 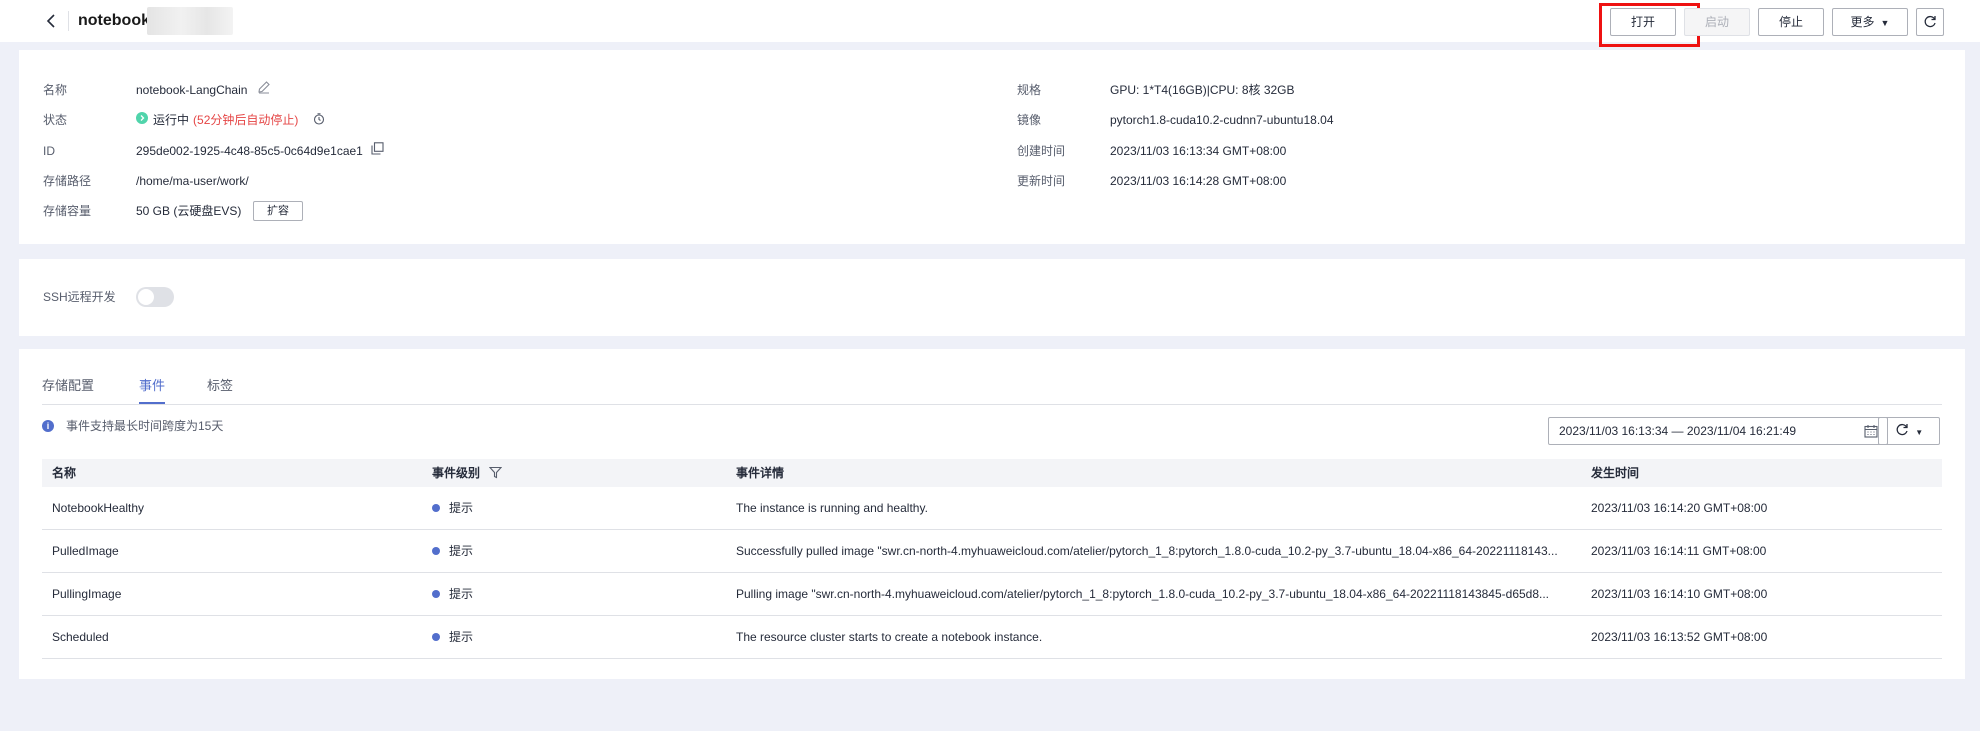 What do you see at coordinates (79, 297) in the screenshot?
I see `ssh-label: SSH远程开发` at bounding box center [79, 297].